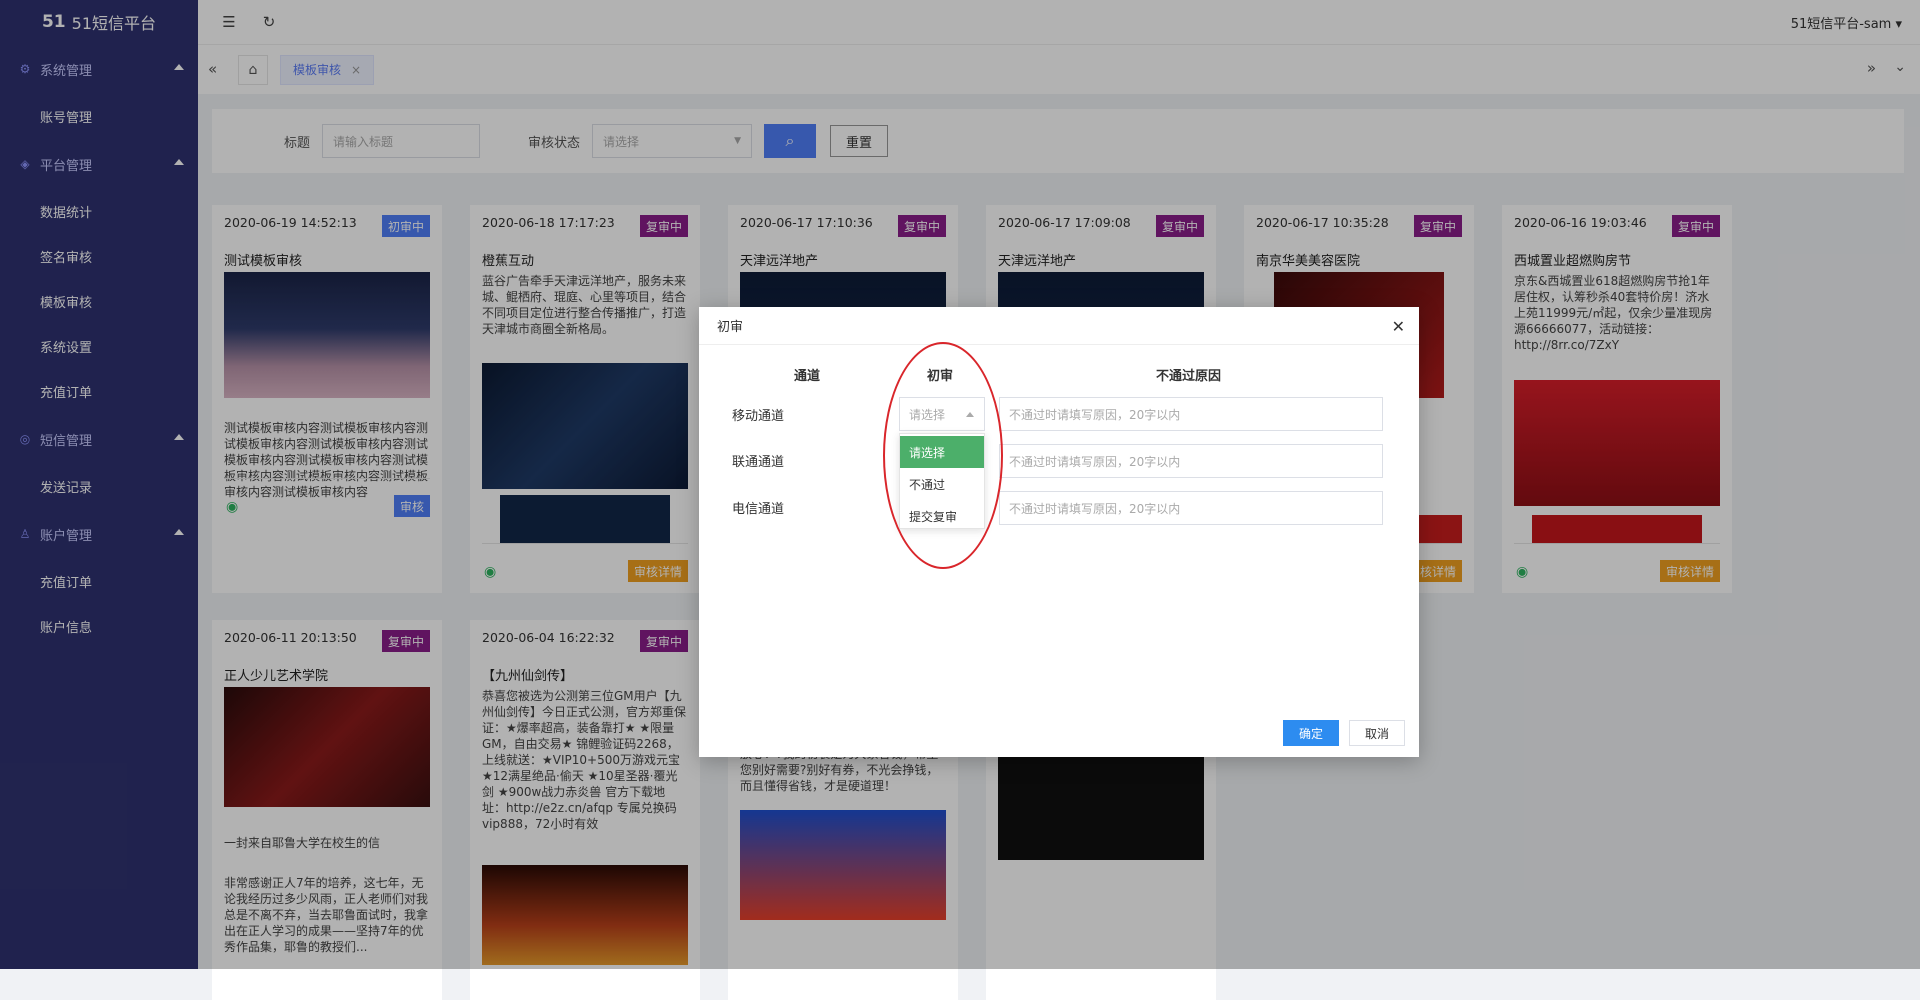 Image resolution: width=1920 pixels, height=1000 pixels. What do you see at coordinates (943, 455) in the screenshot?
I see `highlight-annotation-ring` at bounding box center [943, 455].